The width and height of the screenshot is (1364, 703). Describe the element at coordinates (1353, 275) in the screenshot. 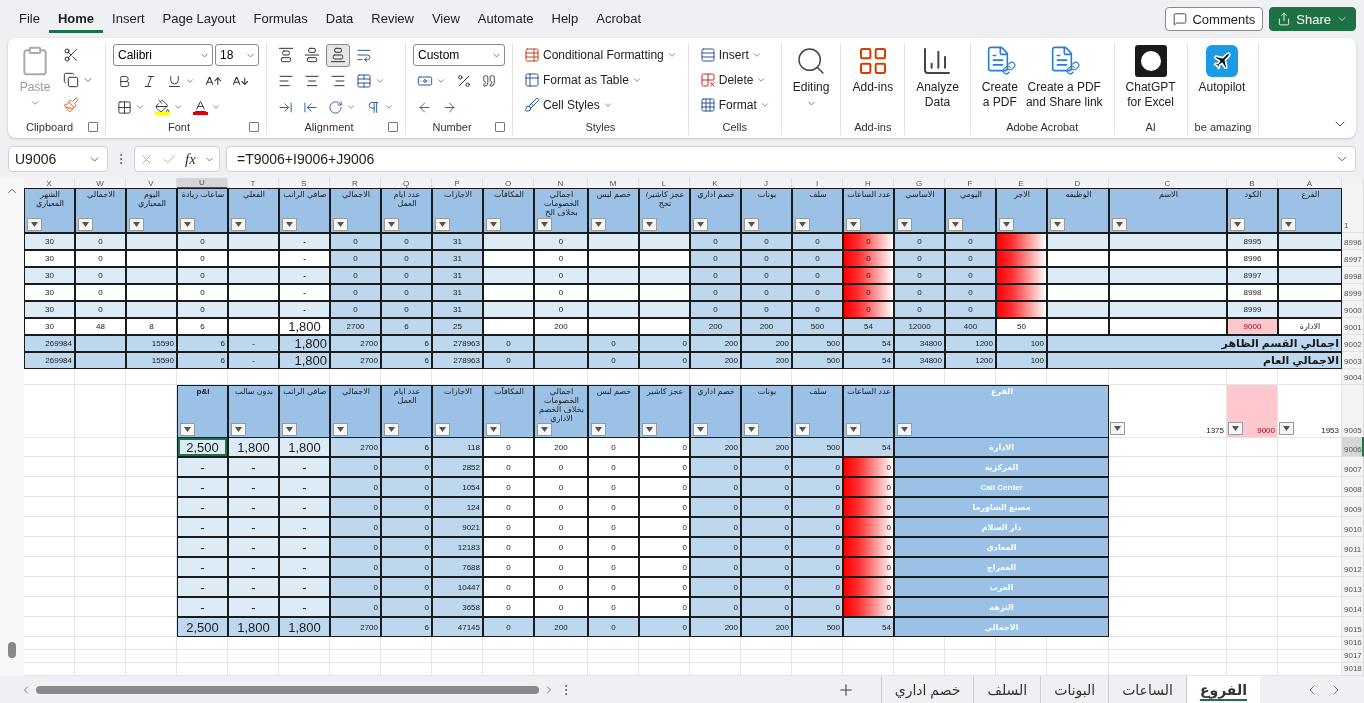

I see `row-number: 8998` at that location.